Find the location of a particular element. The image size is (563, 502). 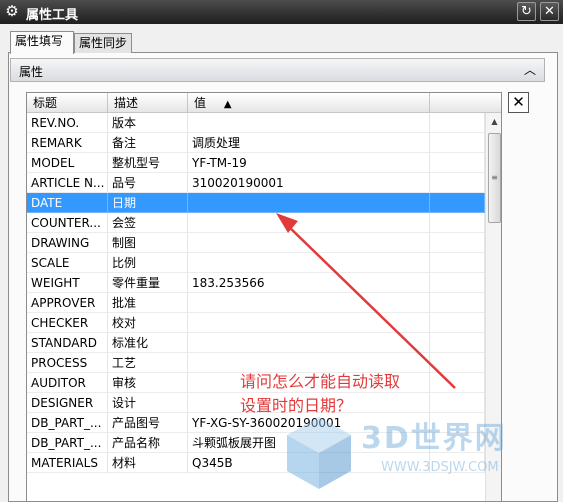

table-row: MODEL 整机型号 YF-TM-19 is located at coordinates (256, 163).